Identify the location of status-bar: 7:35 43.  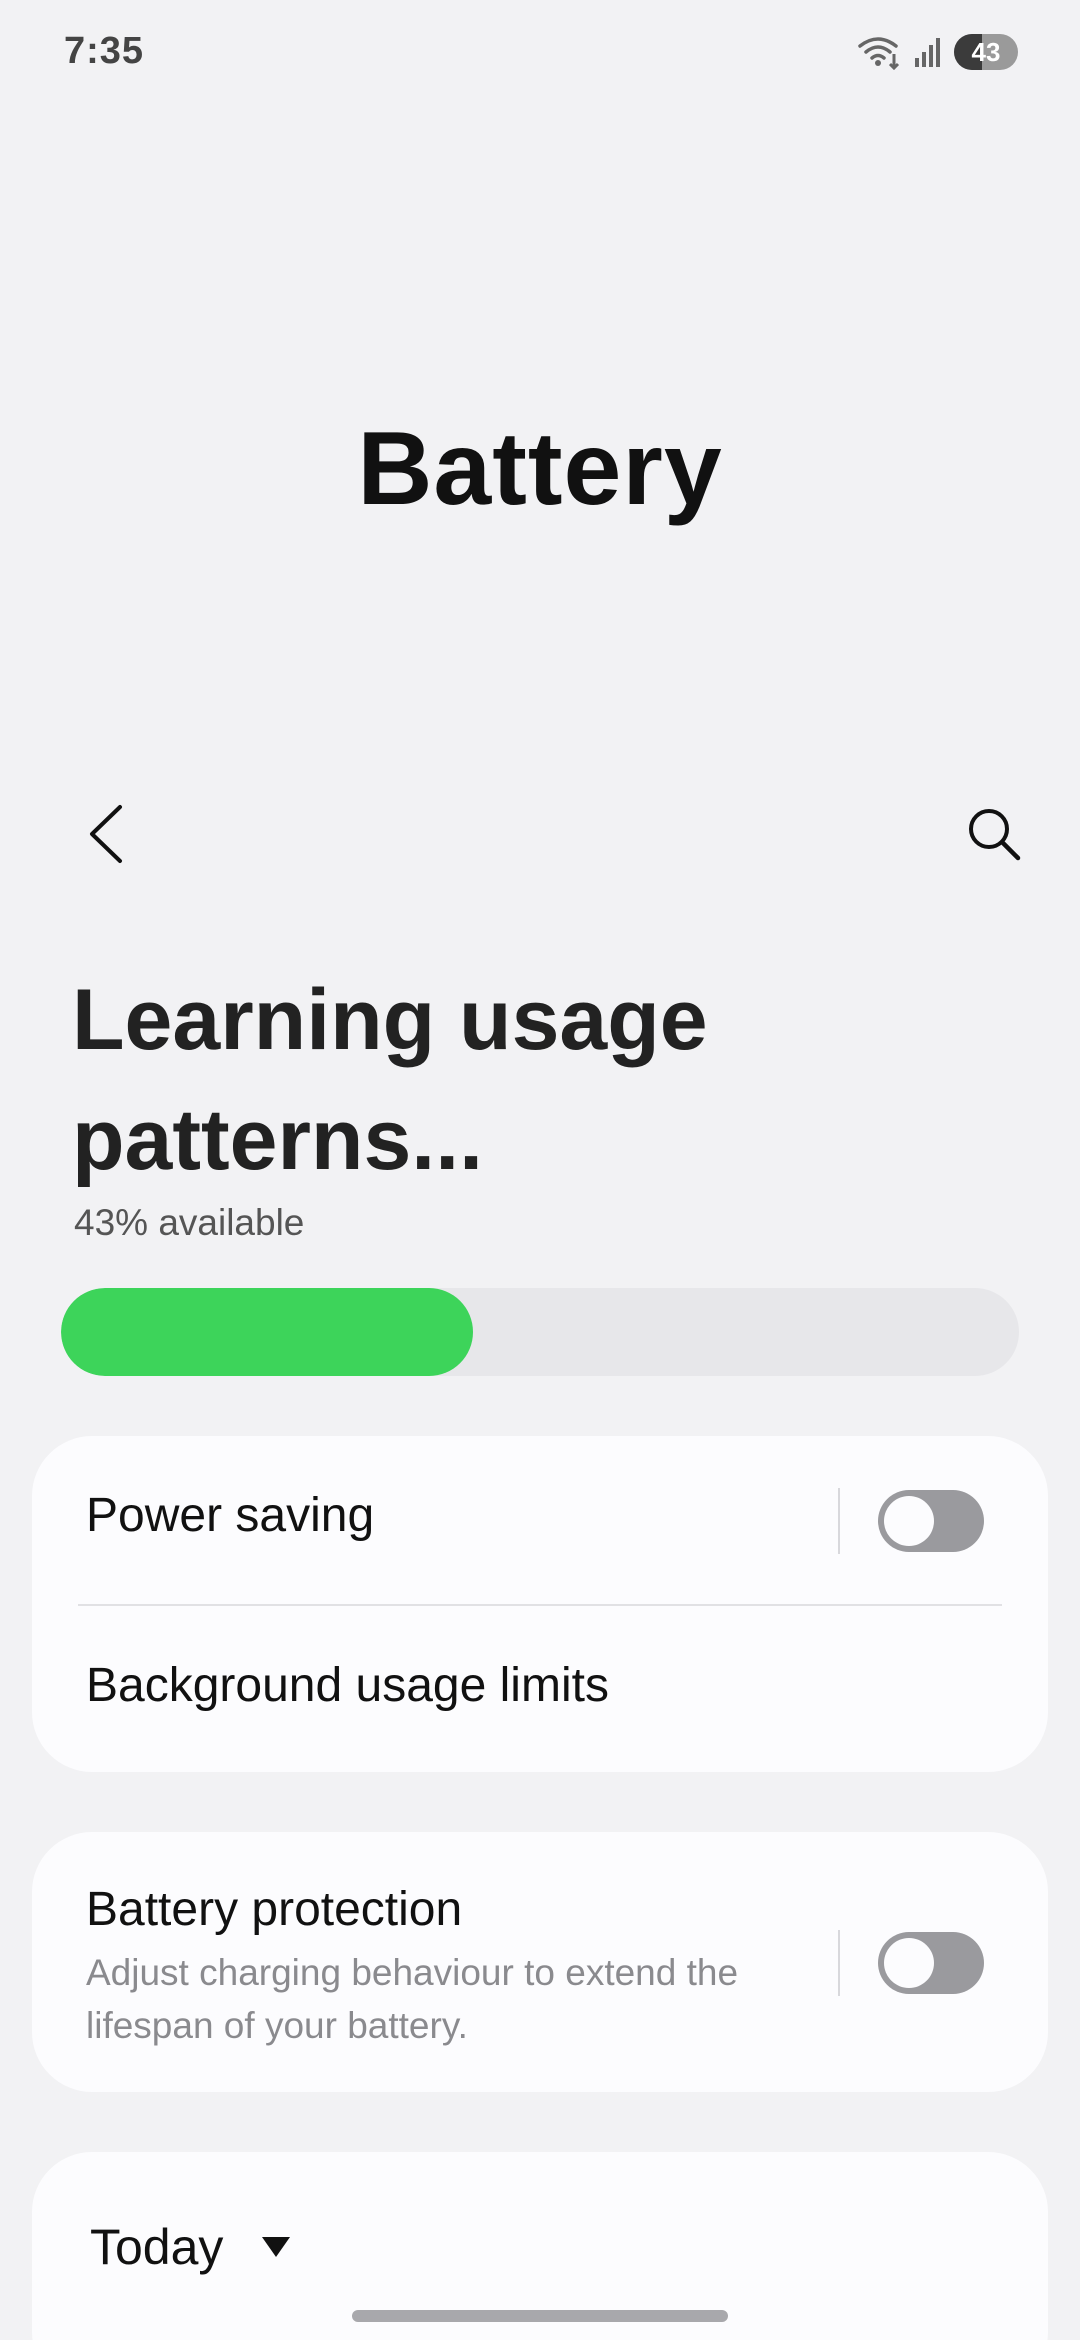
(540, 55).